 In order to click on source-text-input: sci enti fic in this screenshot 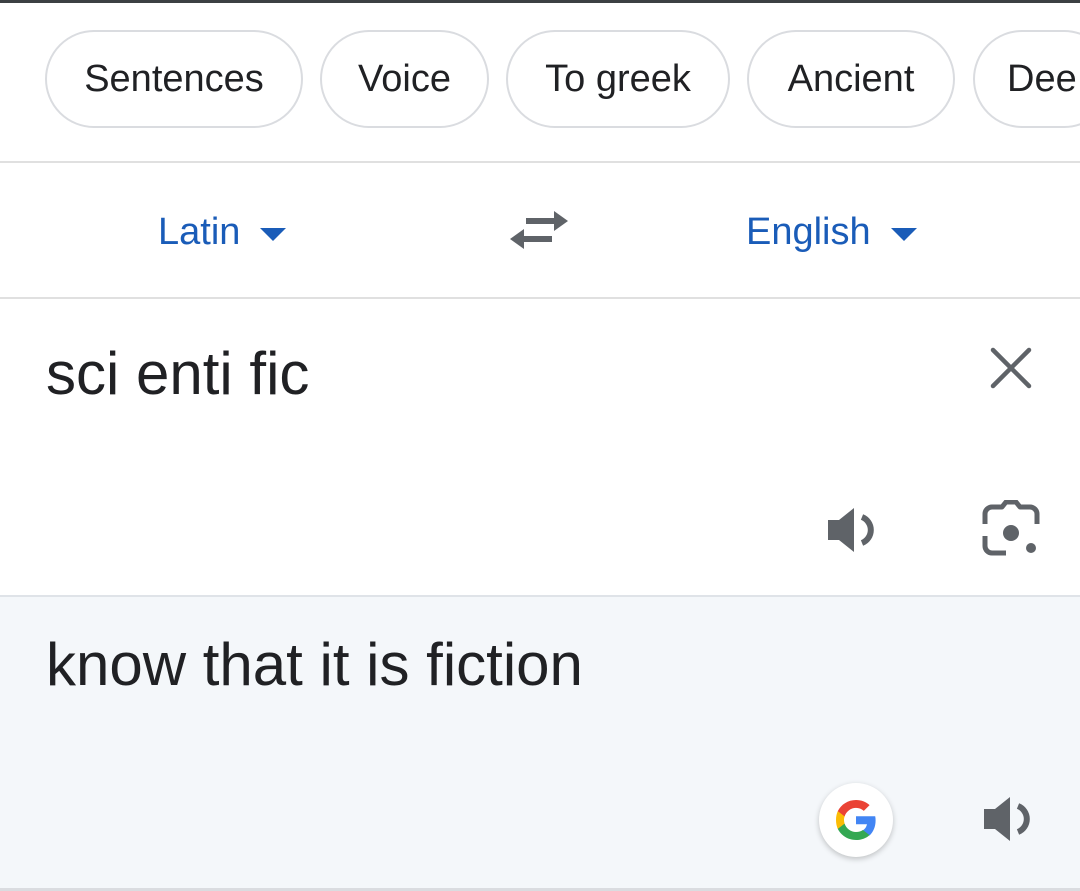, I will do `click(177, 374)`.